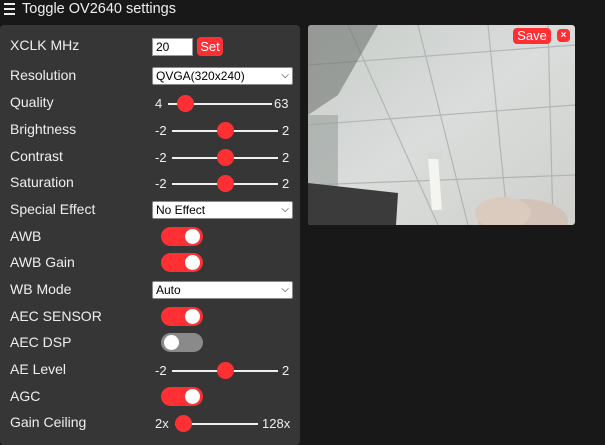 Image resolution: width=605 pixels, height=445 pixels. I want to click on resolution-label: Resolution, so click(43, 75).